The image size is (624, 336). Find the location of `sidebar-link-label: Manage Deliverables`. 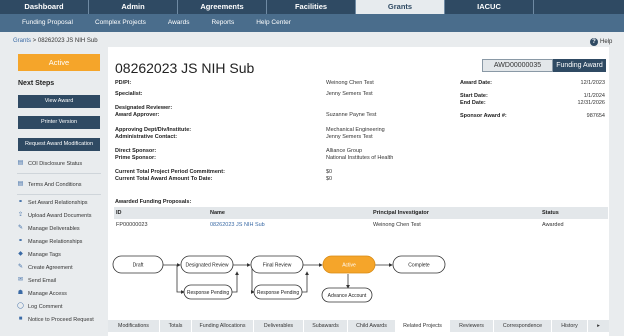

sidebar-link-label: Manage Deliverables is located at coordinates (54, 228).